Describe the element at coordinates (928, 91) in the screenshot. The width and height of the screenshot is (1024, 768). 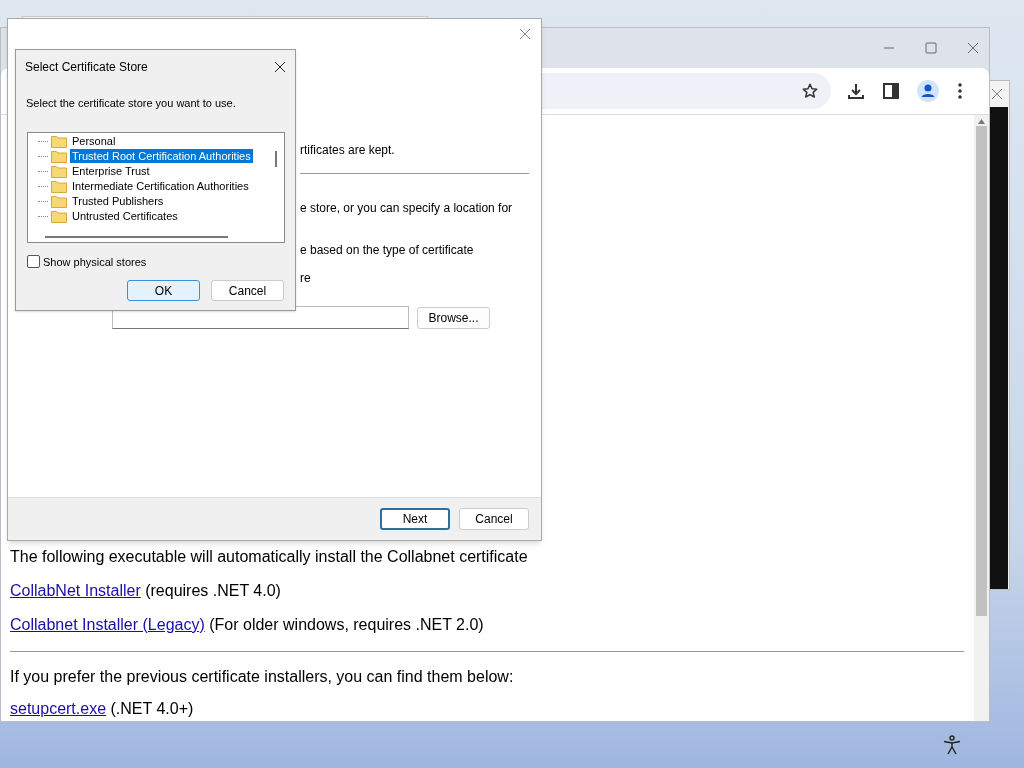
I see `profile-icon` at that location.